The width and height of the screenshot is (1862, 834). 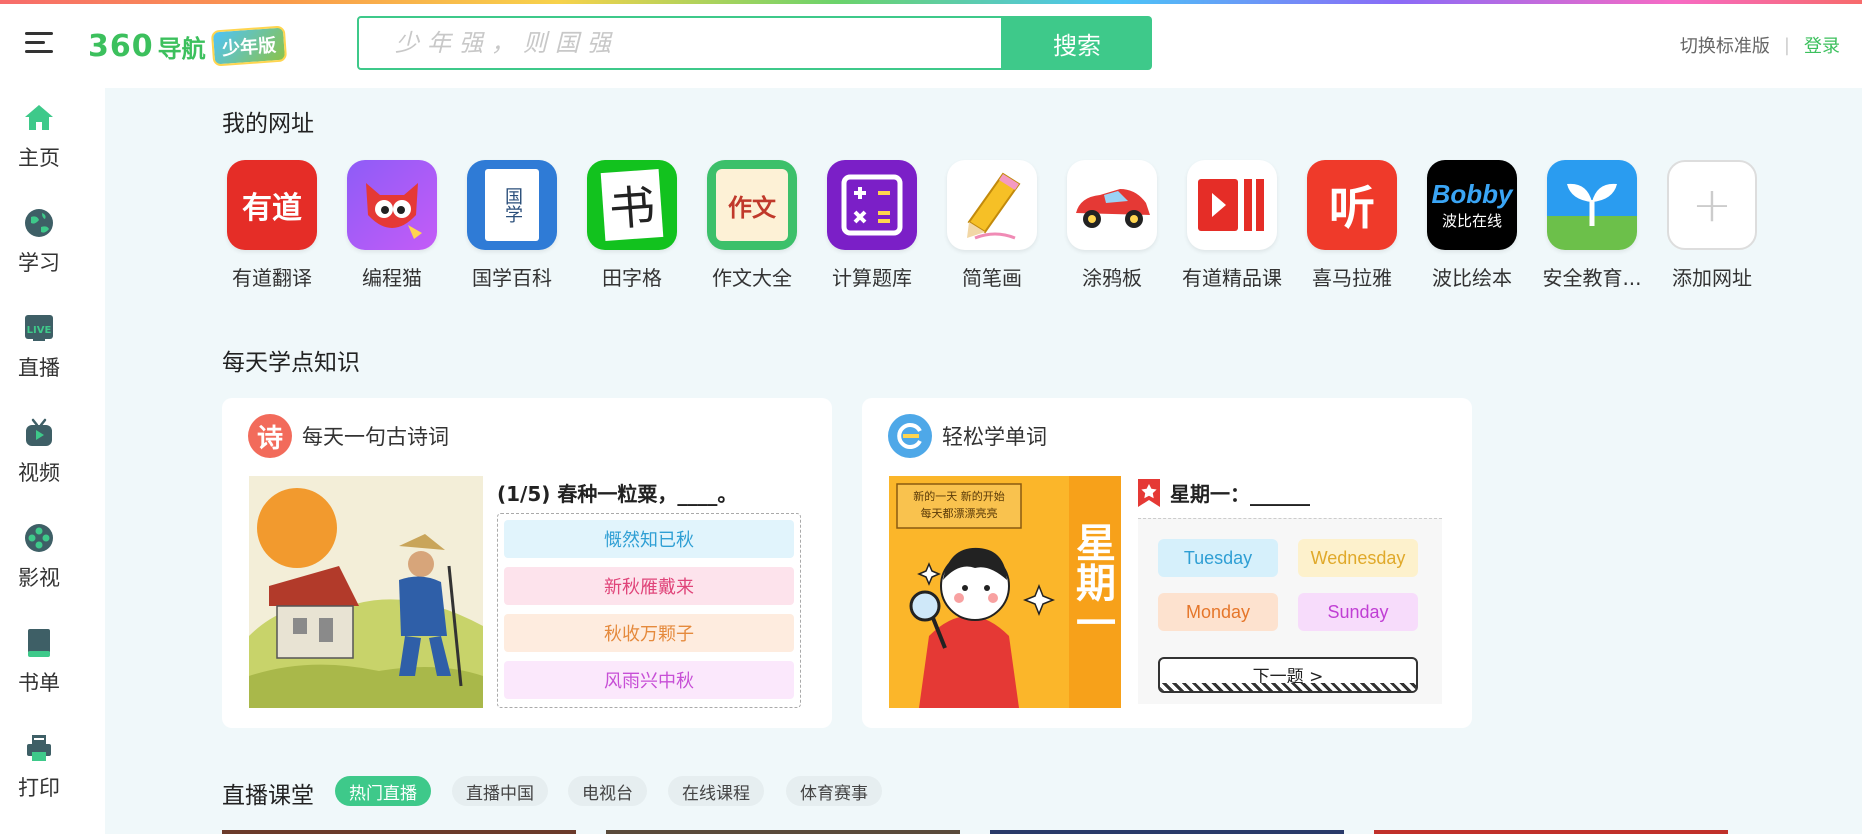 I want to click on poem-options: 慨然知已秋 新秋雁戴来 秋收万颗子 风雨兴中秋, so click(x=649, y=610).